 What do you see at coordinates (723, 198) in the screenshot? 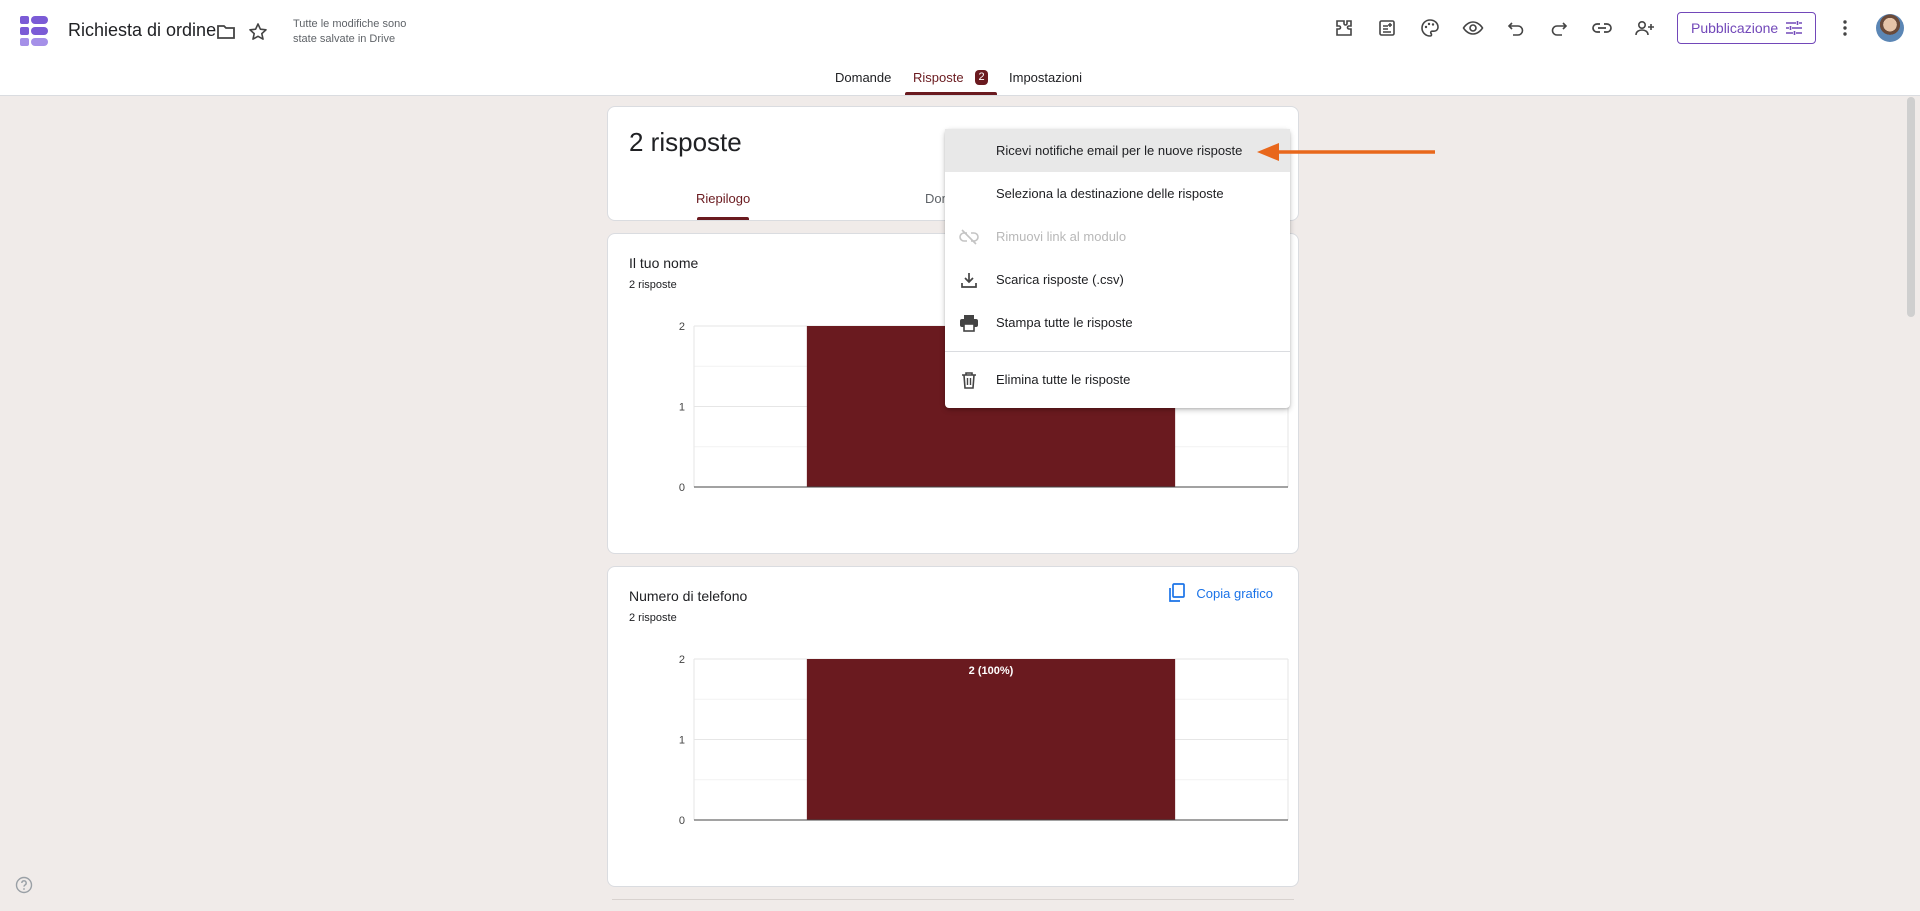
I see `subtab-summary: Riepilogo` at bounding box center [723, 198].